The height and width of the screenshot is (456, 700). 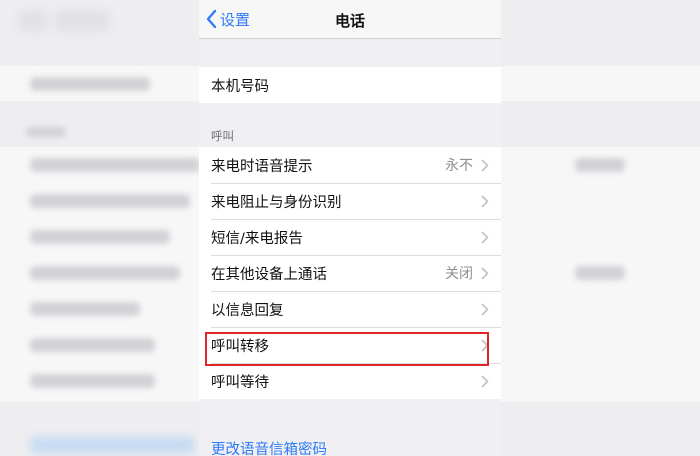 I want to click on row-call-waiting: 呼叫等待, so click(x=350, y=381).